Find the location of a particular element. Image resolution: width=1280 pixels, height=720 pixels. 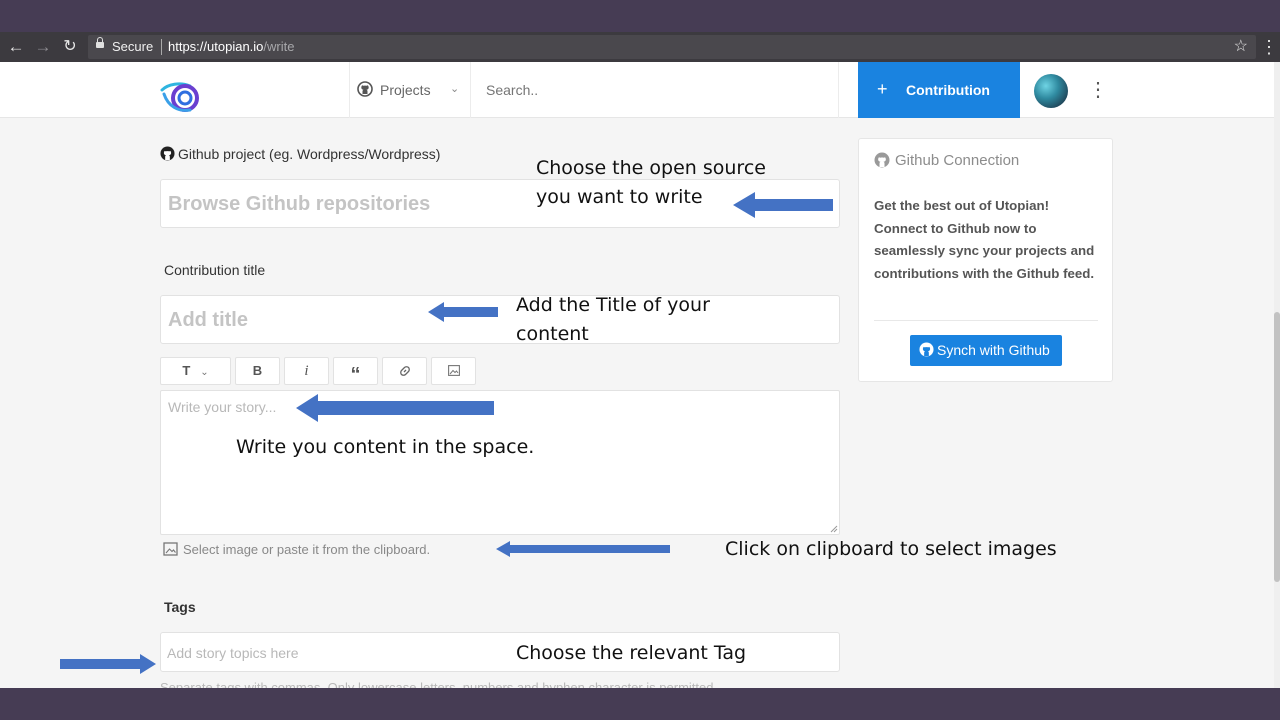

tags-placeholder: Add story topics here is located at coordinates (233, 653).